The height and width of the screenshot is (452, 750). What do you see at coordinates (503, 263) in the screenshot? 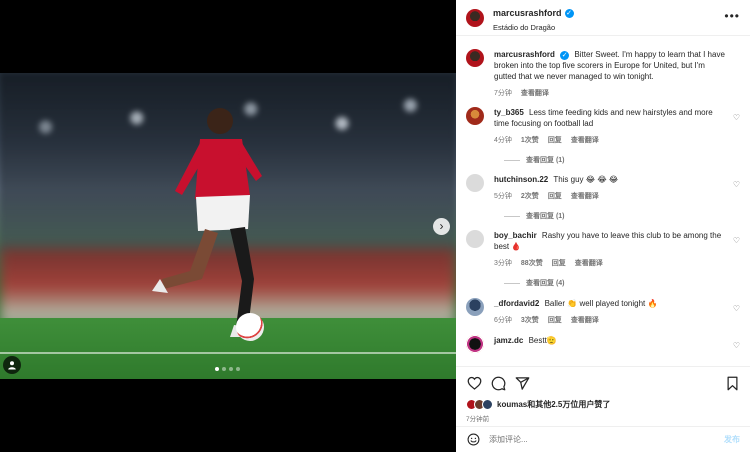
I see `comment-time: 3分钟` at bounding box center [503, 263].